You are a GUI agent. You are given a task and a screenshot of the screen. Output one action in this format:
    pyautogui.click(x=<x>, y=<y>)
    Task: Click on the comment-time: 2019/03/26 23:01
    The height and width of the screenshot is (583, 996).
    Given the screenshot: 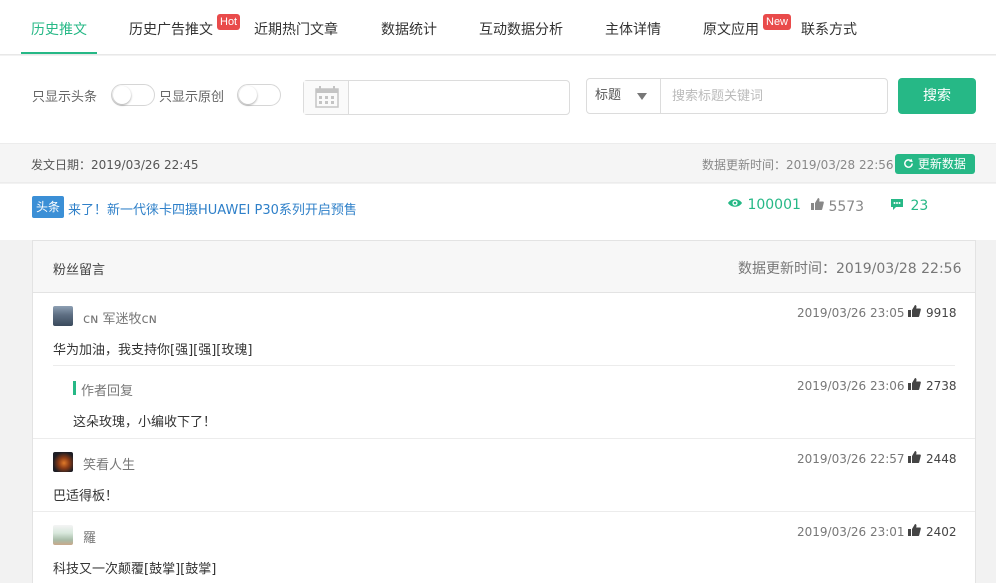 What is the action you would take?
    pyautogui.click(x=851, y=532)
    